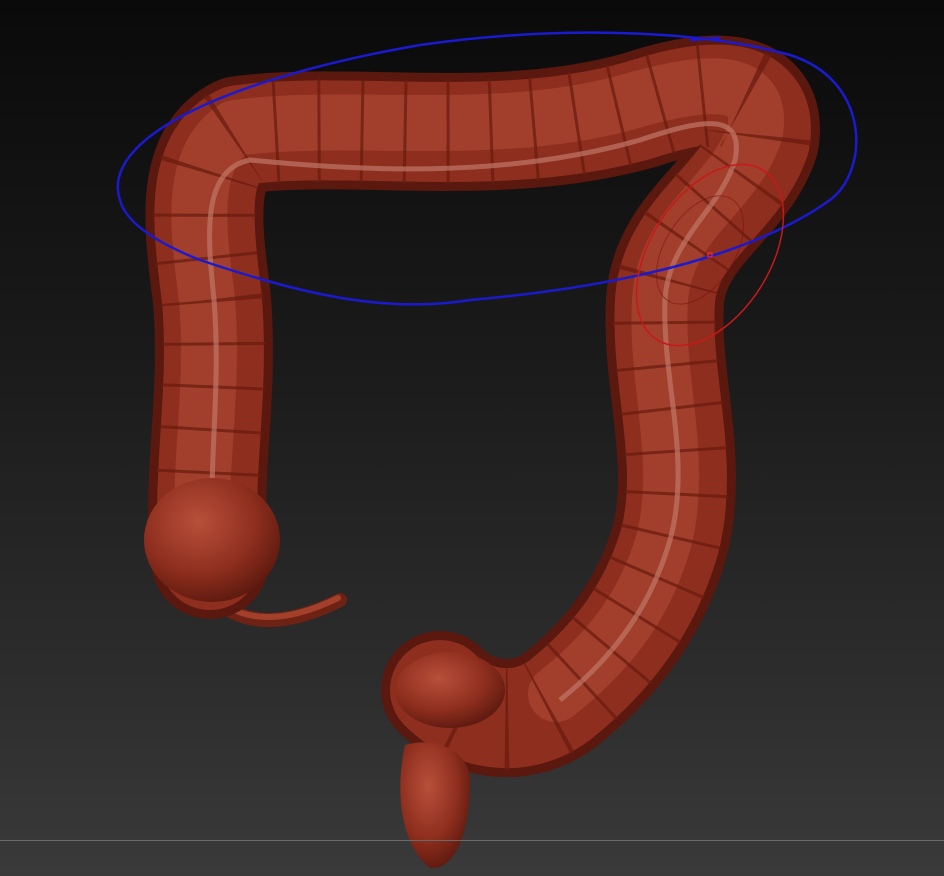 The image size is (944, 876). I want to click on rectum, so click(435, 805).